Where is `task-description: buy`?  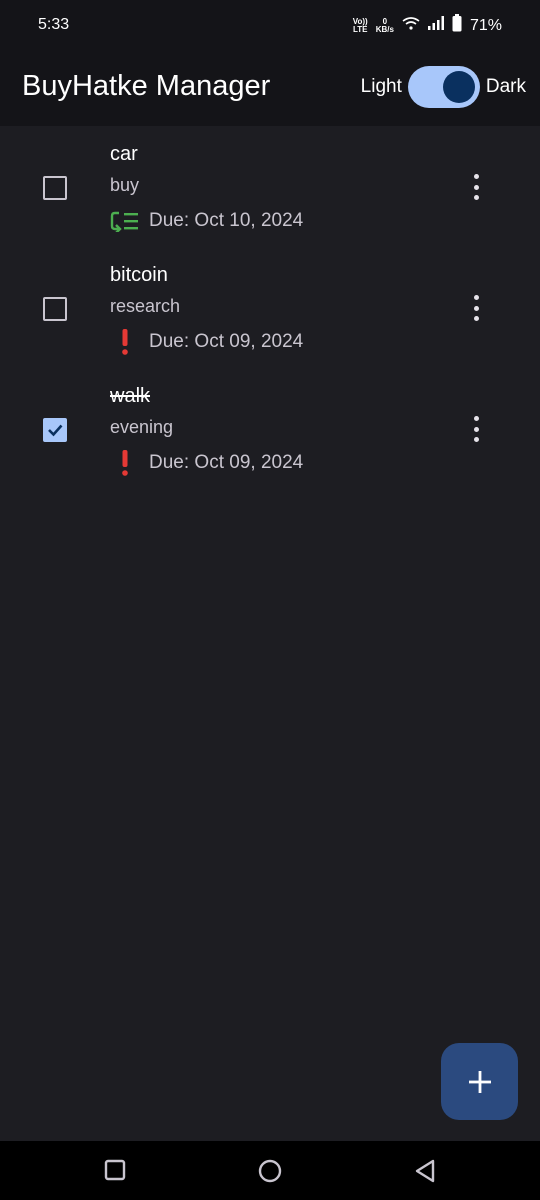
task-description: buy is located at coordinates (125, 185).